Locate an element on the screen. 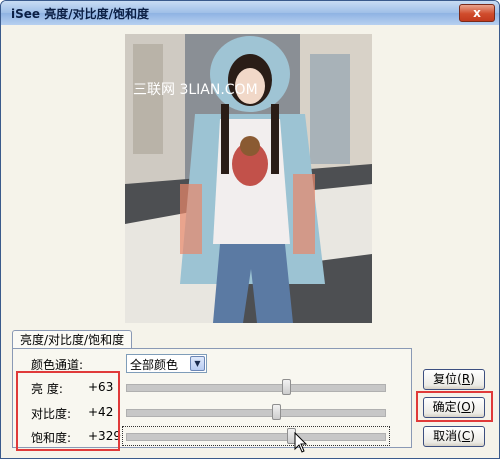  contrast-slider is located at coordinates (256, 412).